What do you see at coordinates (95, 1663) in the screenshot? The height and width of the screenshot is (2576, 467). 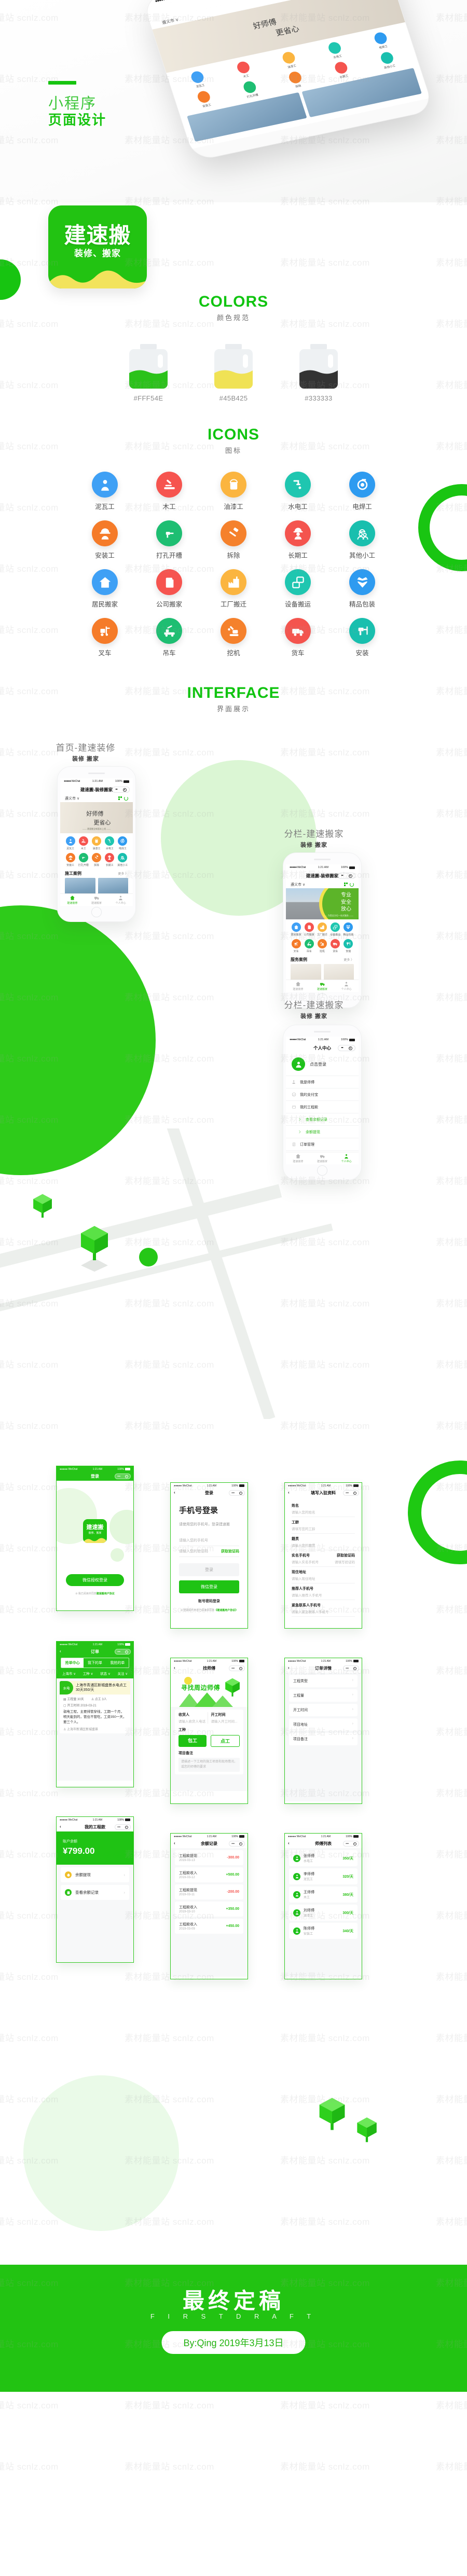 I see `order-tab: 我下的单` at bounding box center [95, 1663].